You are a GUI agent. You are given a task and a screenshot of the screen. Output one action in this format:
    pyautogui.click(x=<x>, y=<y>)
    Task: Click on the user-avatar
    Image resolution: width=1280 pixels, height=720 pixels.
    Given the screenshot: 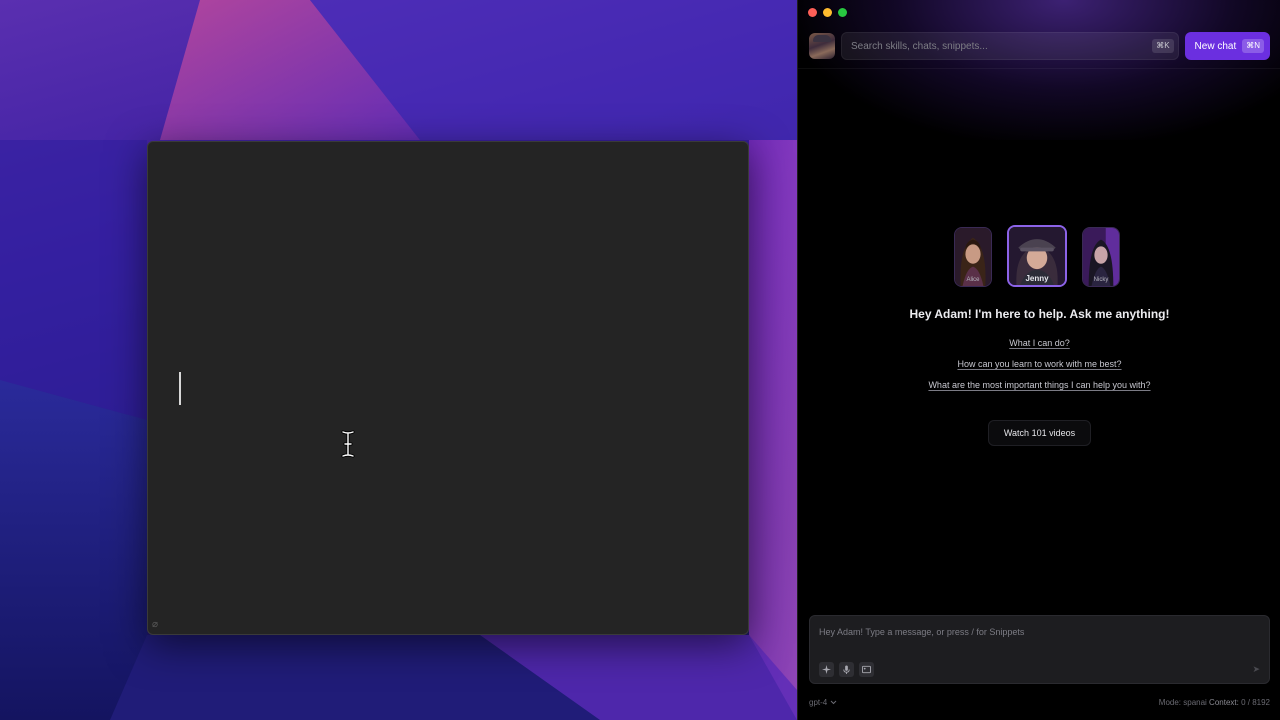 What is the action you would take?
    pyautogui.click(x=822, y=46)
    